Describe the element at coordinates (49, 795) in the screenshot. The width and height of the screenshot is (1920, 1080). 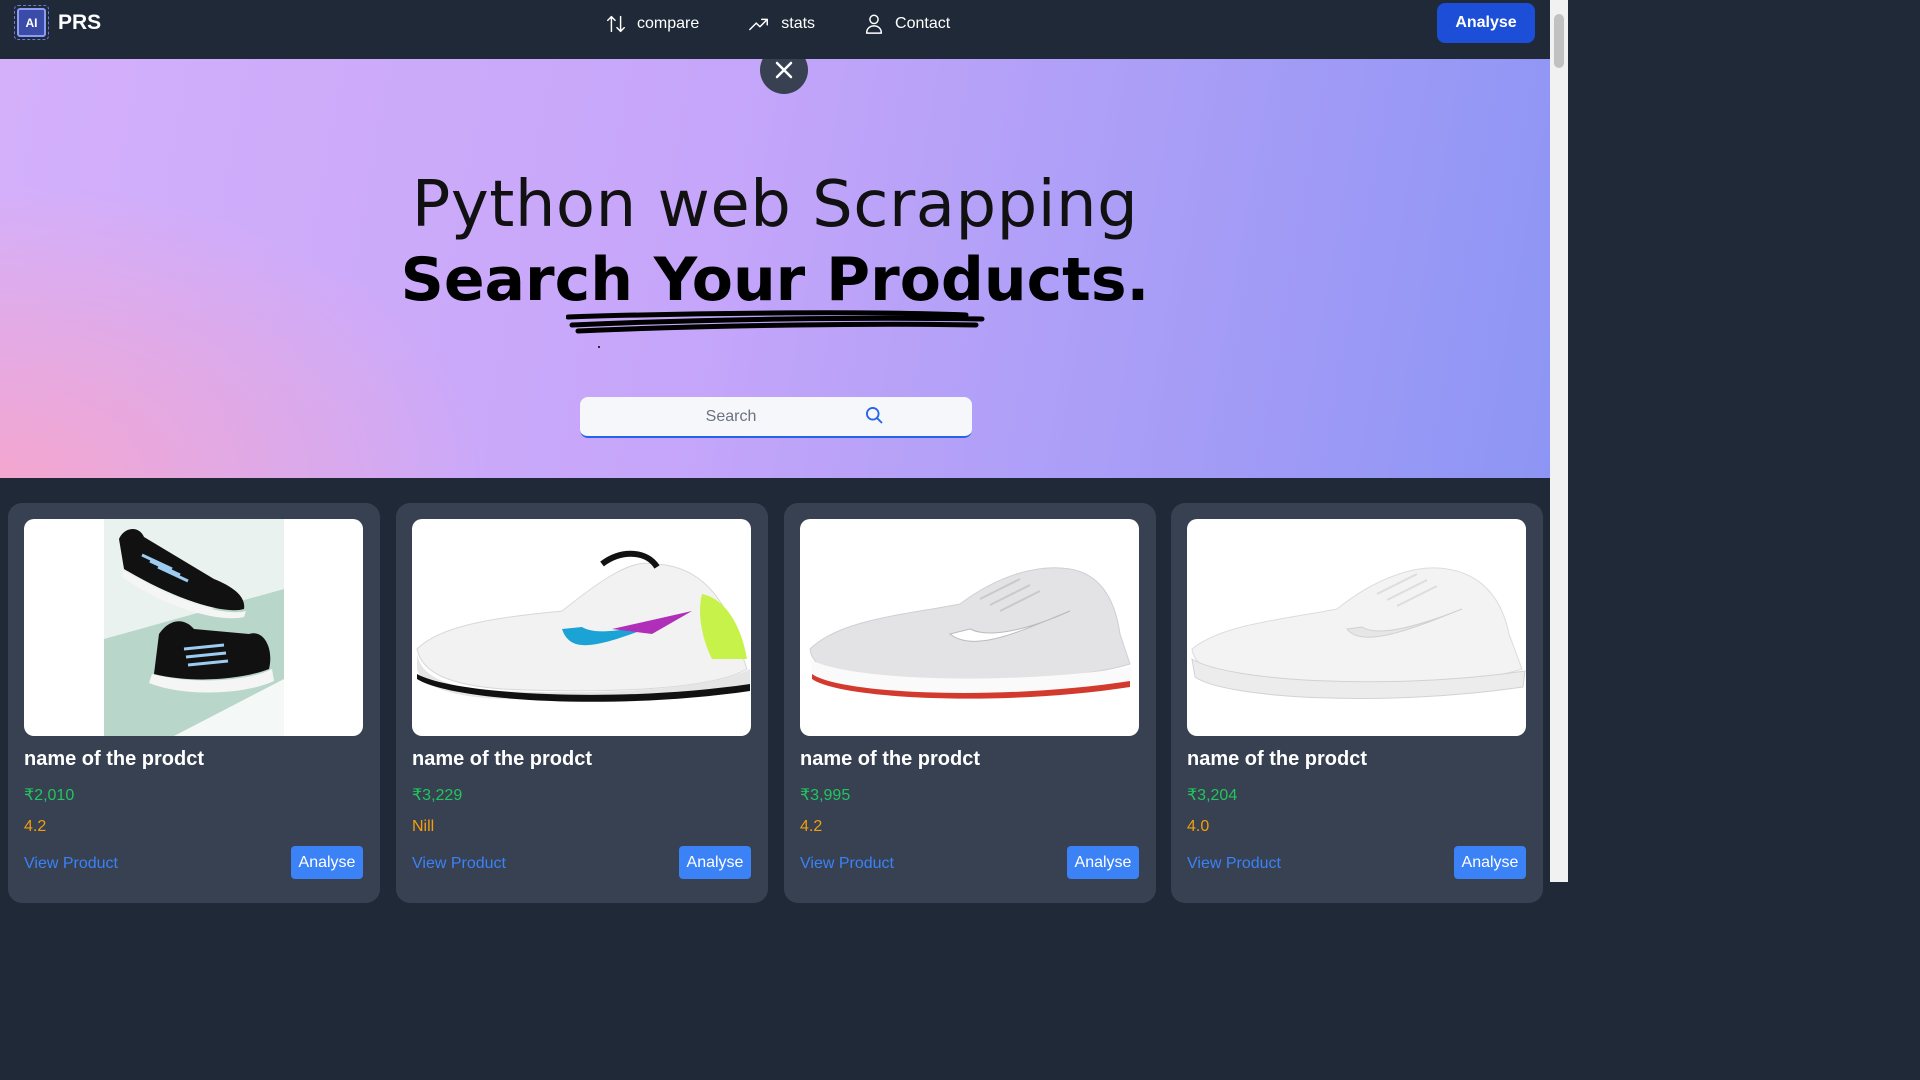
I see `product-price: ₹2,010` at that location.